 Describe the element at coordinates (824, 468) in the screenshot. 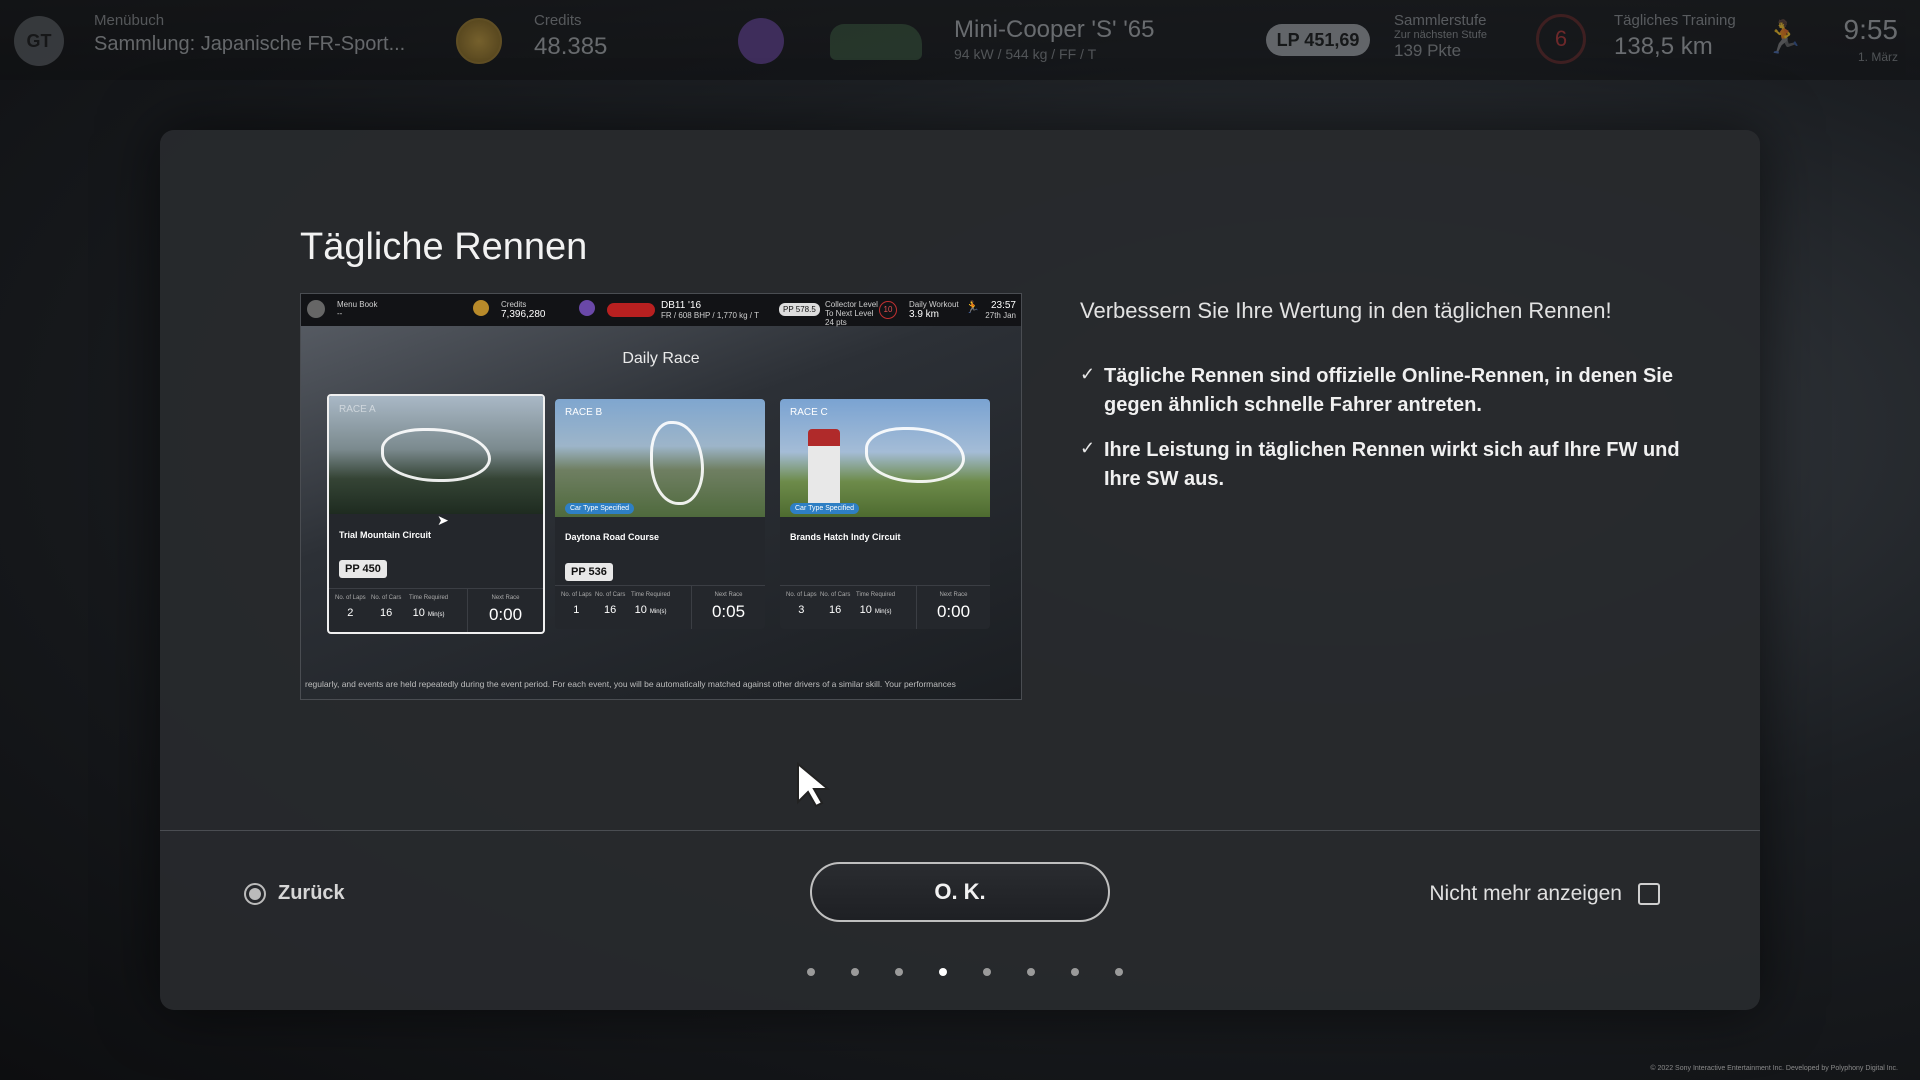

I see `race-c-tower-image` at that location.